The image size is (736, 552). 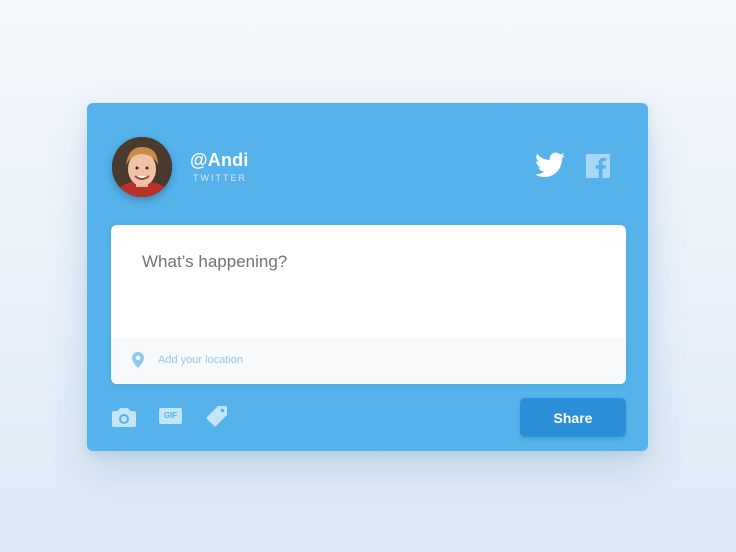 I want to click on camera-icon, so click(x=124, y=417).